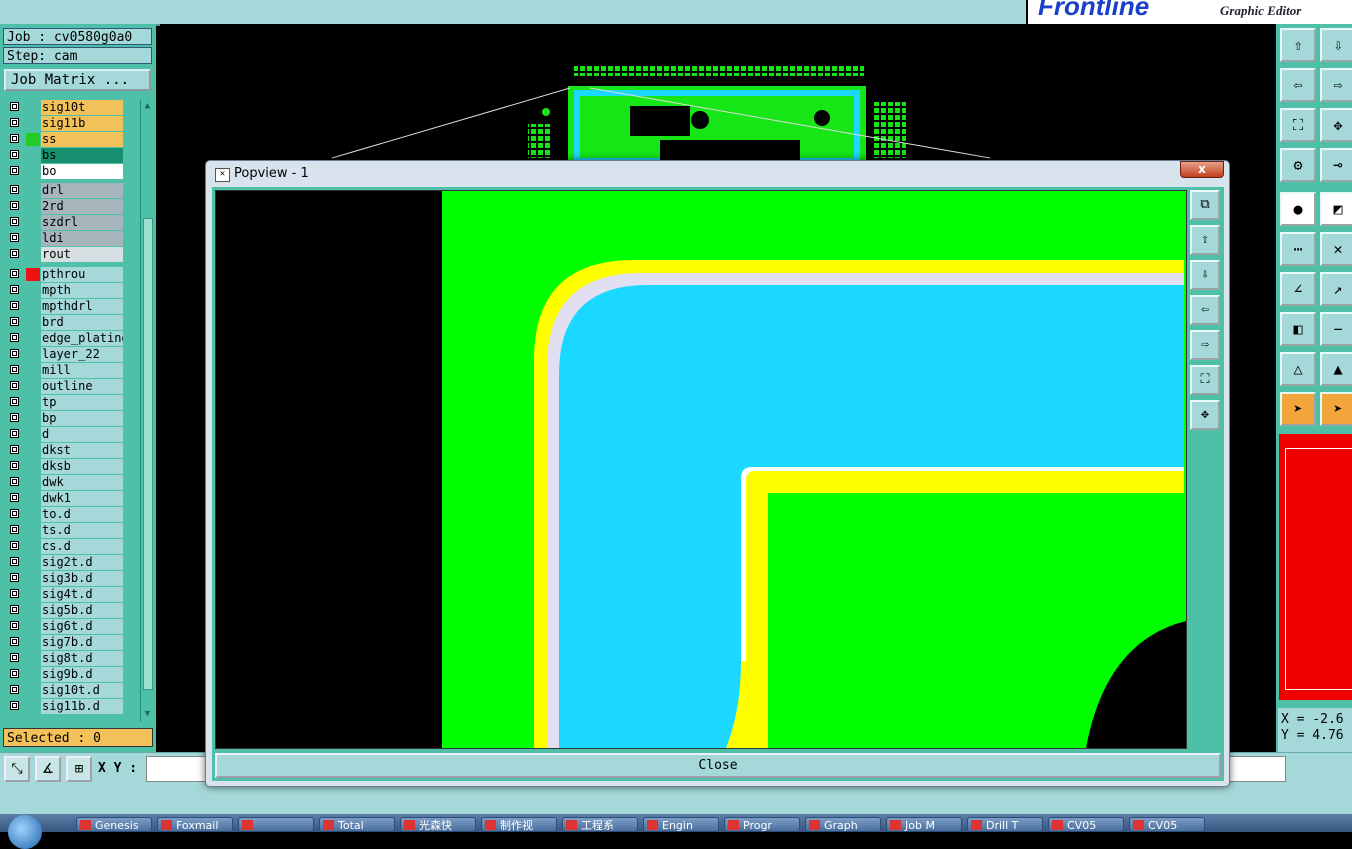  What do you see at coordinates (82, 254) in the screenshot?
I see `layer-name: rout` at bounding box center [82, 254].